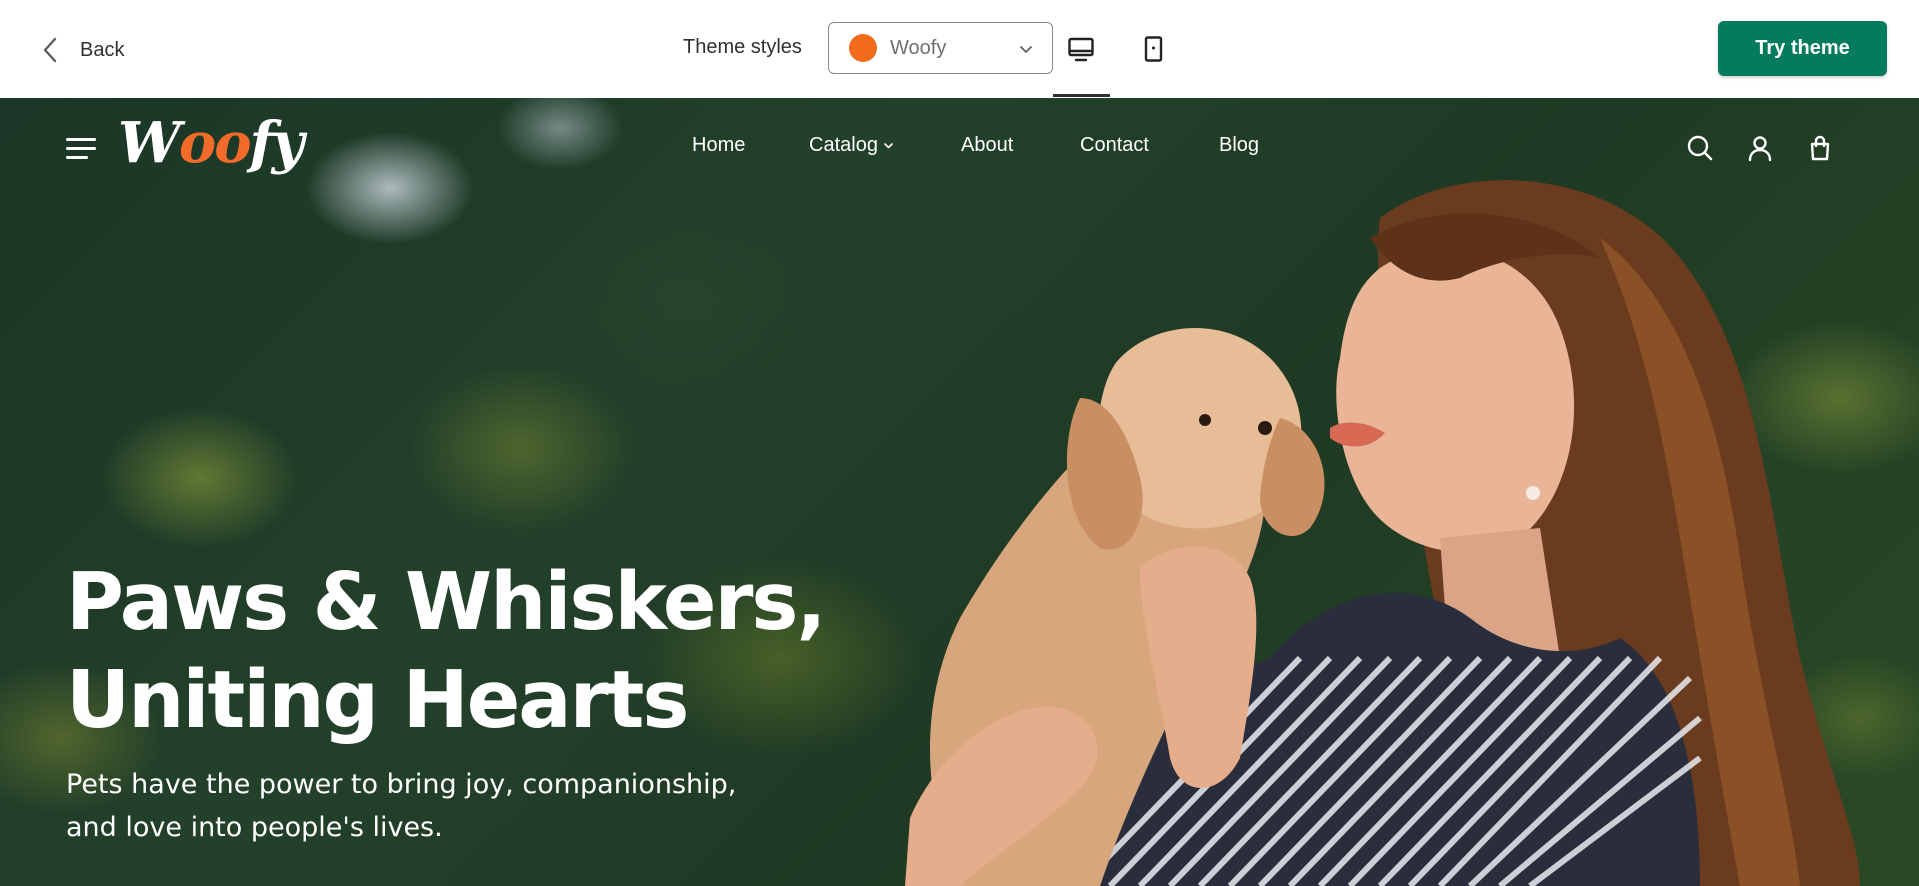 Image resolution: width=1919 pixels, height=886 pixels. I want to click on nav-home-label: Home, so click(719, 145).